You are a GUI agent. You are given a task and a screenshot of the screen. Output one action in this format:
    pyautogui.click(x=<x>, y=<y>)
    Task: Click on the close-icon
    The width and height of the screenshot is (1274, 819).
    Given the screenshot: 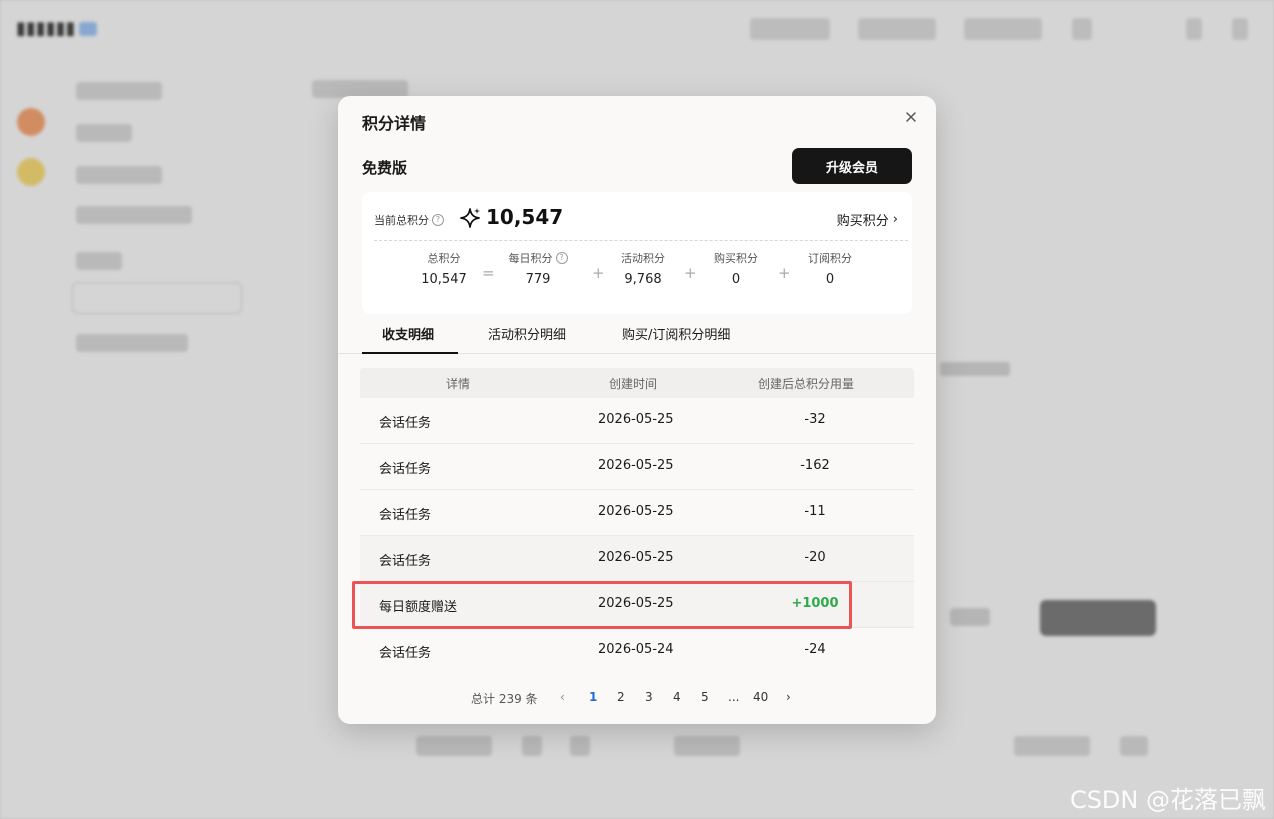 What is the action you would take?
    pyautogui.click(x=911, y=117)
    